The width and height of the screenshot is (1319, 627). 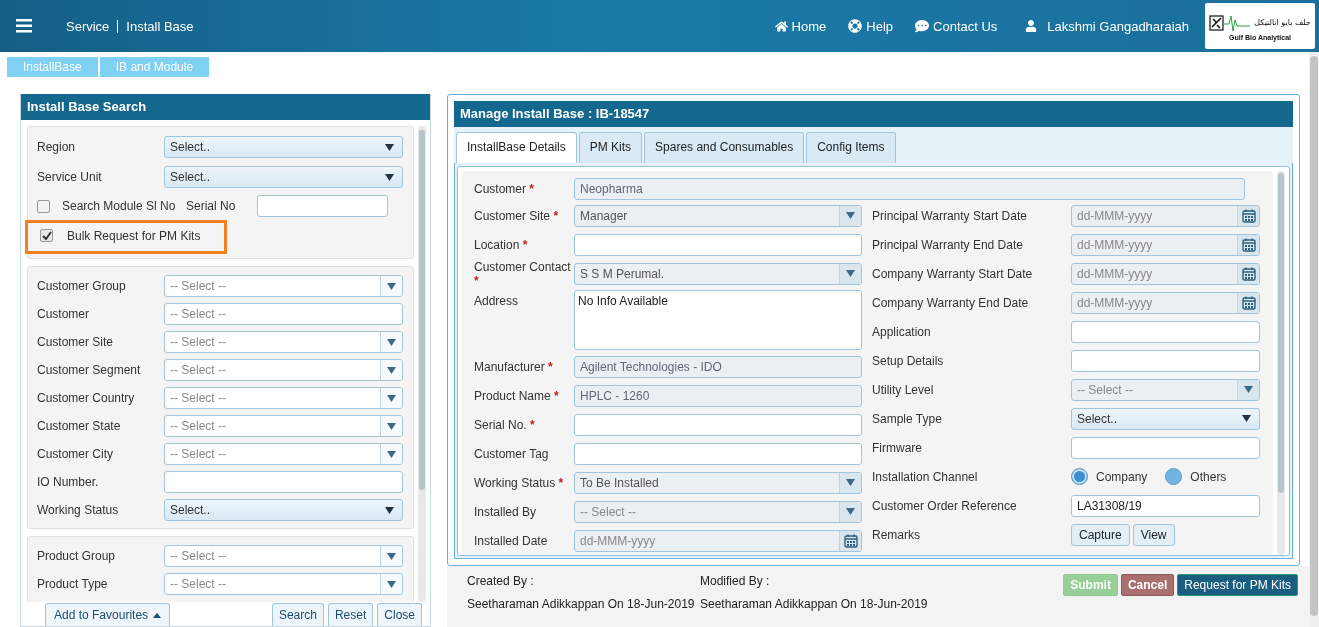 What do you see at coordinates (903, 389) in the screenshot?
I see `field-label: Utility Level` at bounding box center [903, 389].